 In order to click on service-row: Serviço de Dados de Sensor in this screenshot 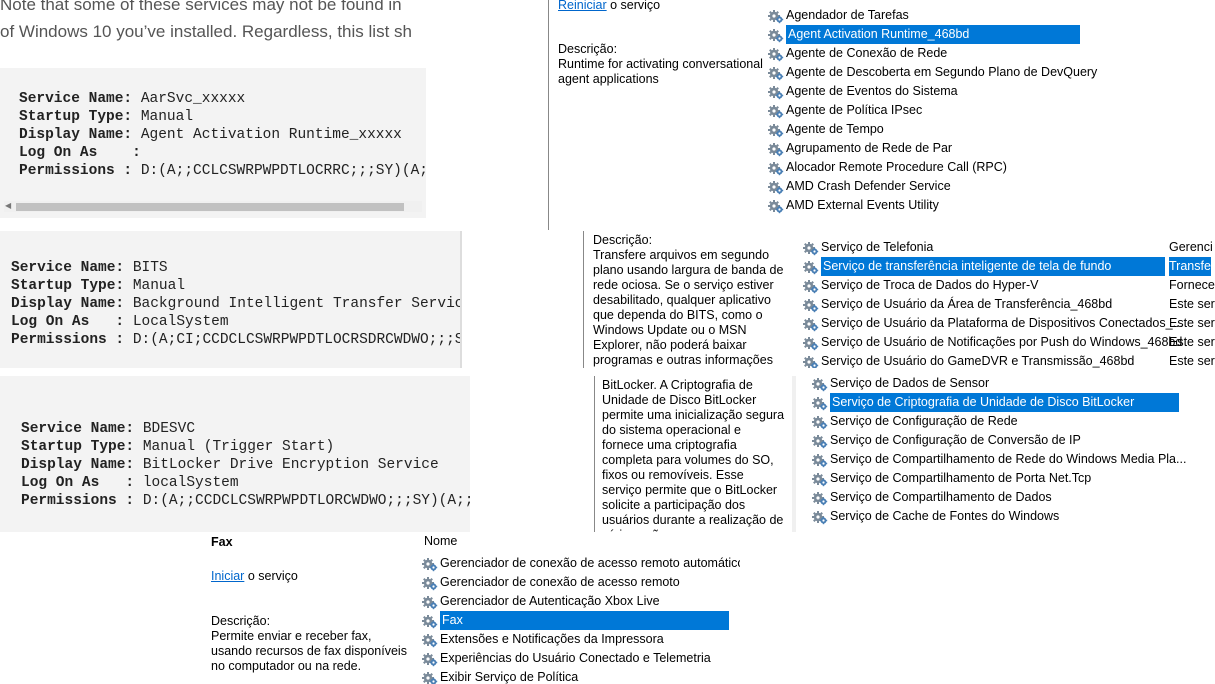, I will do `click(900, 384)`.